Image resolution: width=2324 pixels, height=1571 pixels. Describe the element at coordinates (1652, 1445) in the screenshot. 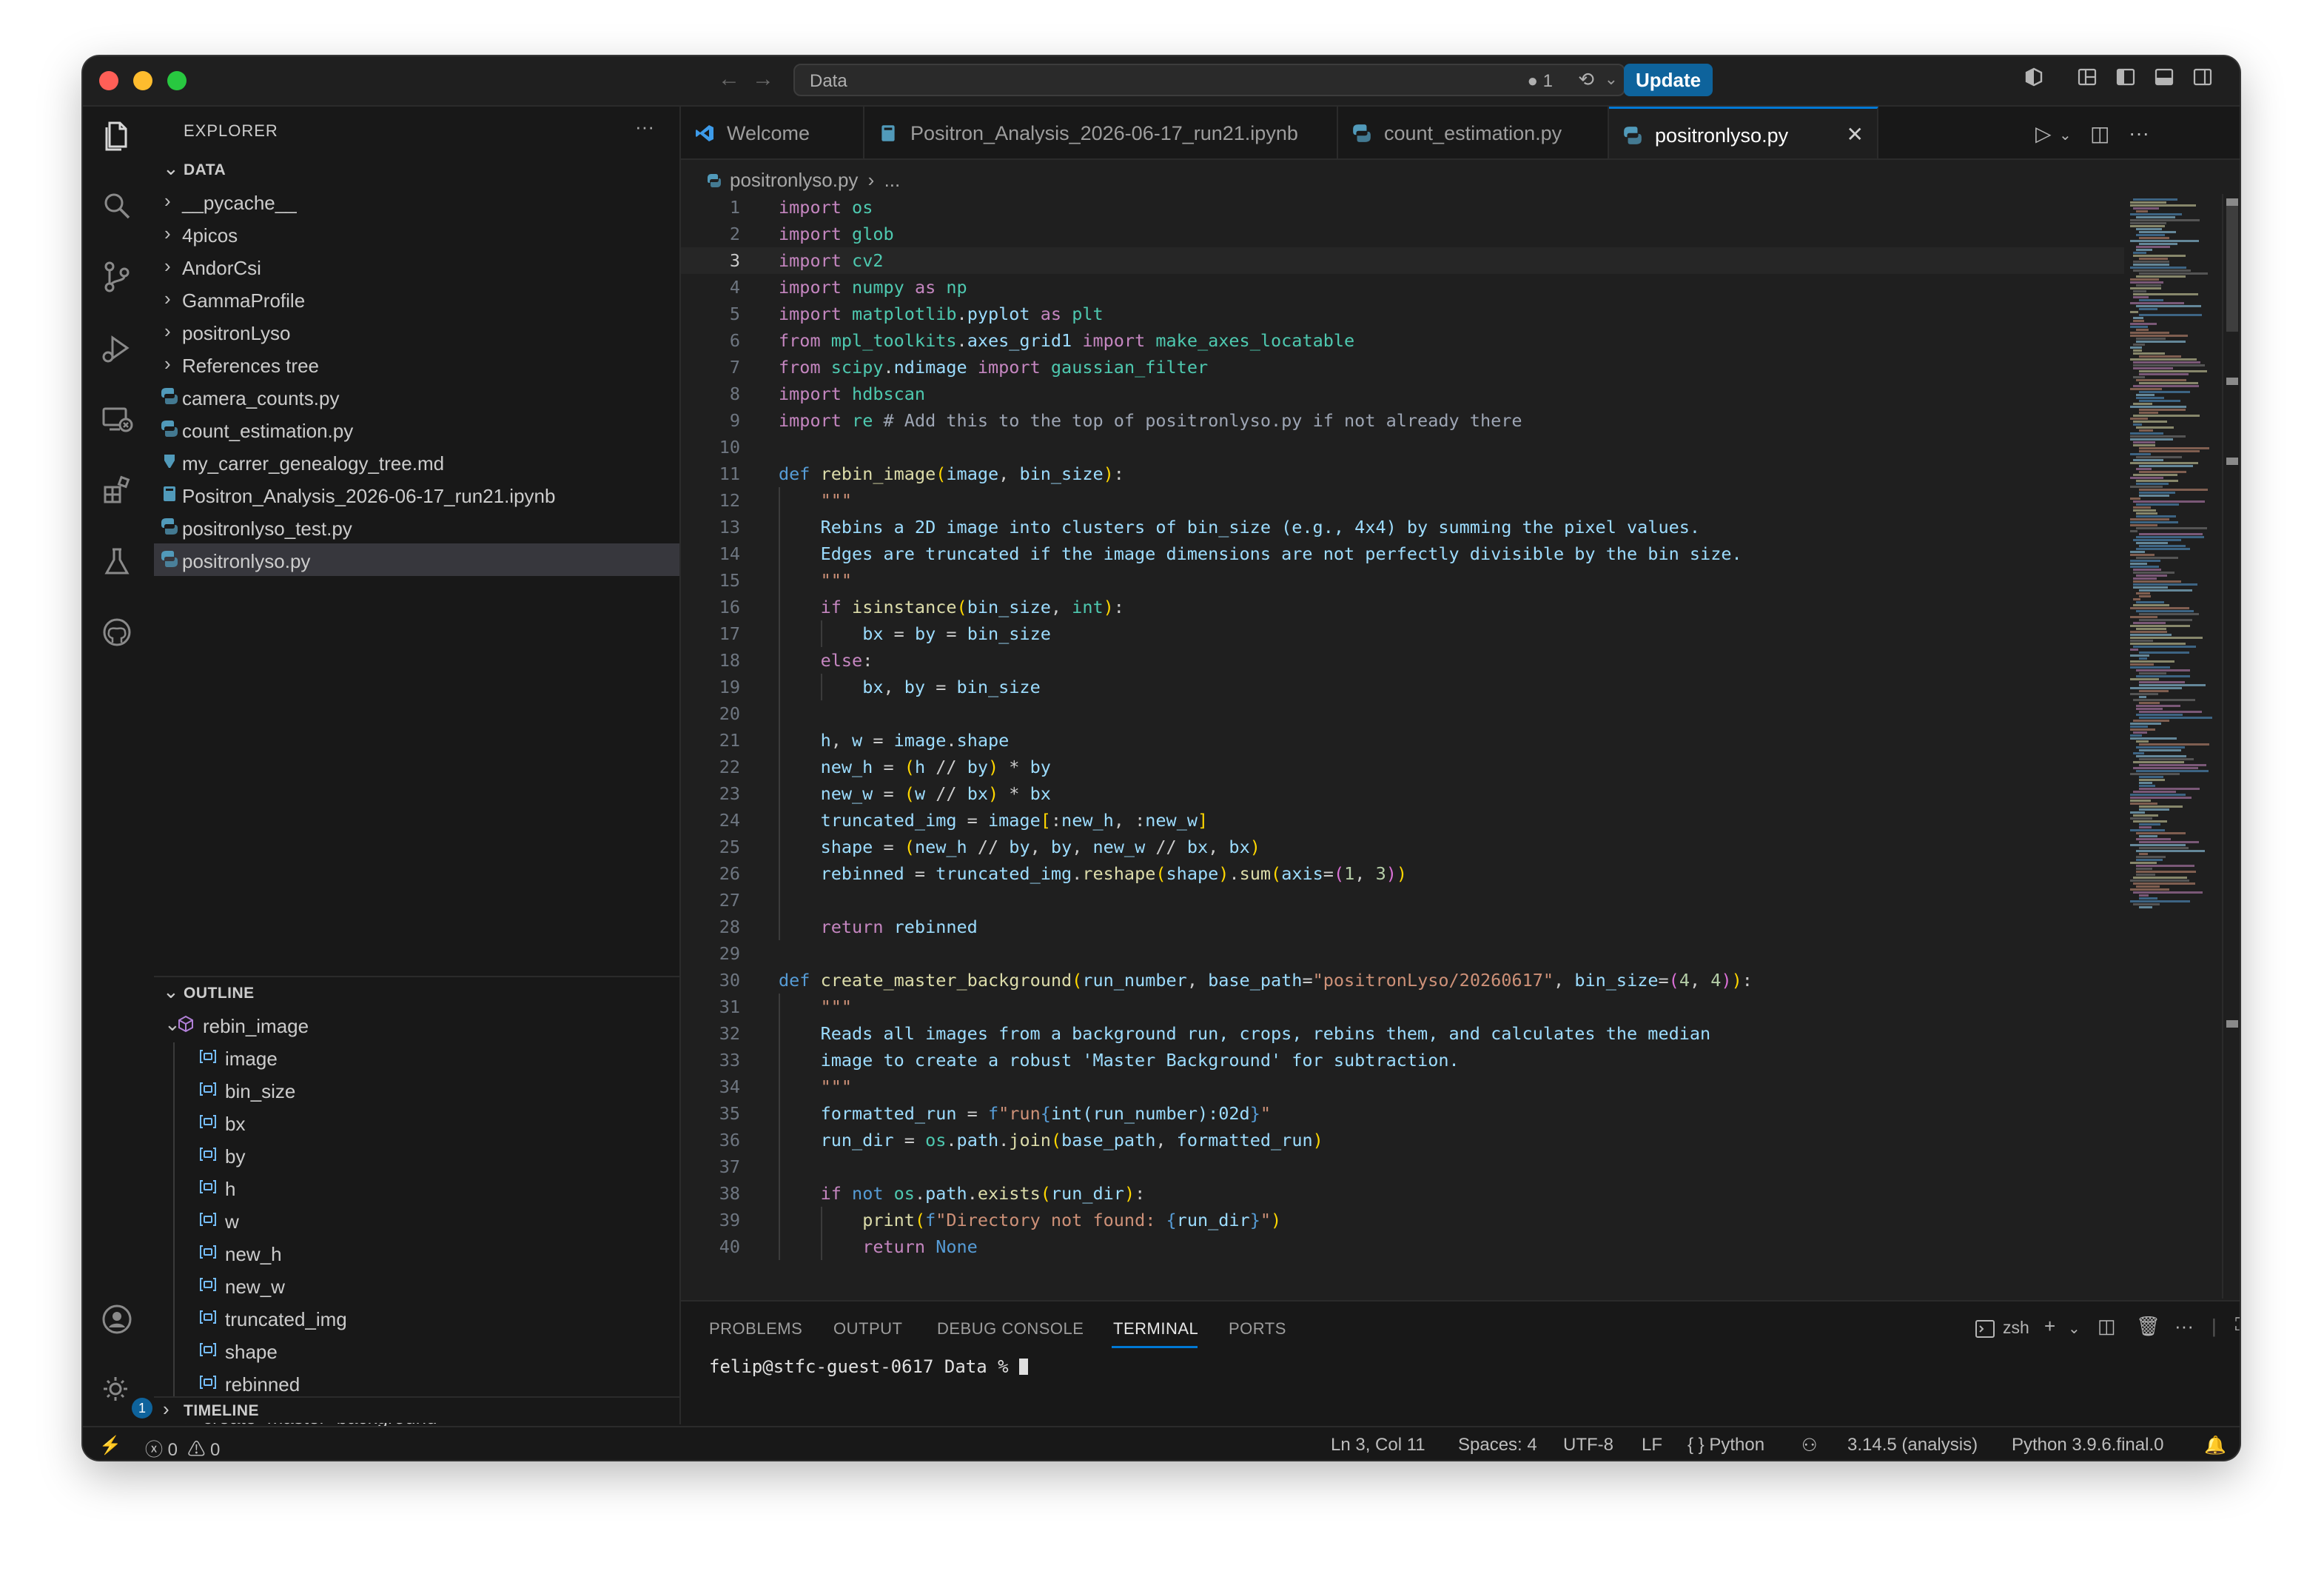

I see `eol-status: LF` at that location.